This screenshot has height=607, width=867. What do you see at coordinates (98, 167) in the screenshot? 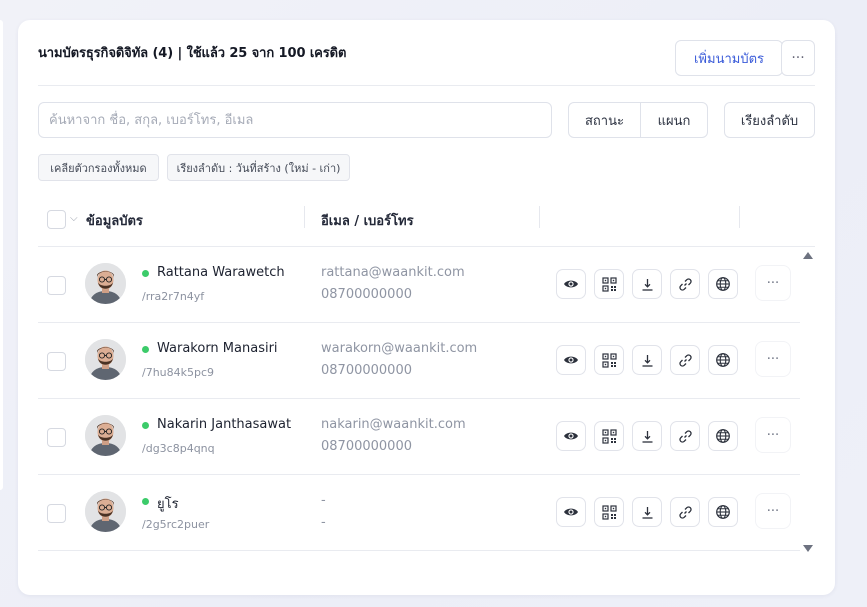
I see `clear-filters-chip: เคลียตัวกรองทั้งหมด` at bounding box center [98, 167].